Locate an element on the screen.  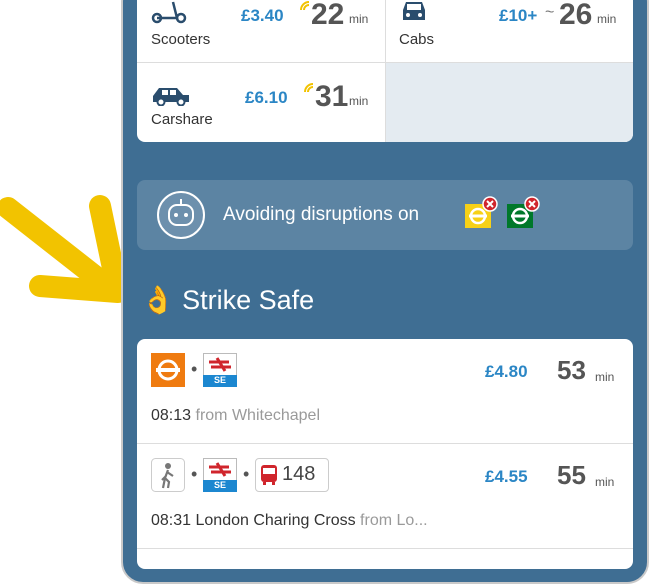
option-cabs: £10+ ~ 26 min Cabs is located at coordinates (509, 31).